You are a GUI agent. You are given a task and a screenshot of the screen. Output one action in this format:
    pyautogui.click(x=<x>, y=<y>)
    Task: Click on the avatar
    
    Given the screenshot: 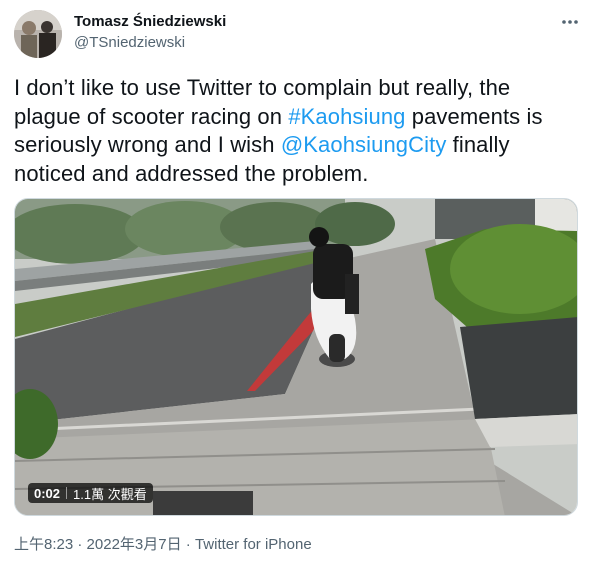 What is the action you would take?
    pyautogui.click(x=38, y=34)
    